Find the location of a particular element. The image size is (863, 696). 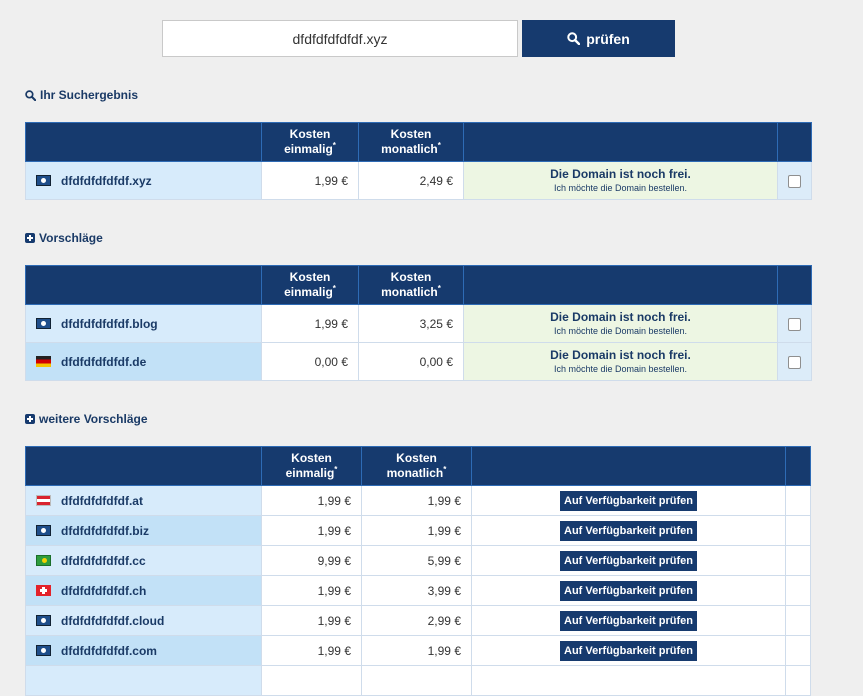

check-domain-button-label: prüfen is located at coordinates (608, 38).